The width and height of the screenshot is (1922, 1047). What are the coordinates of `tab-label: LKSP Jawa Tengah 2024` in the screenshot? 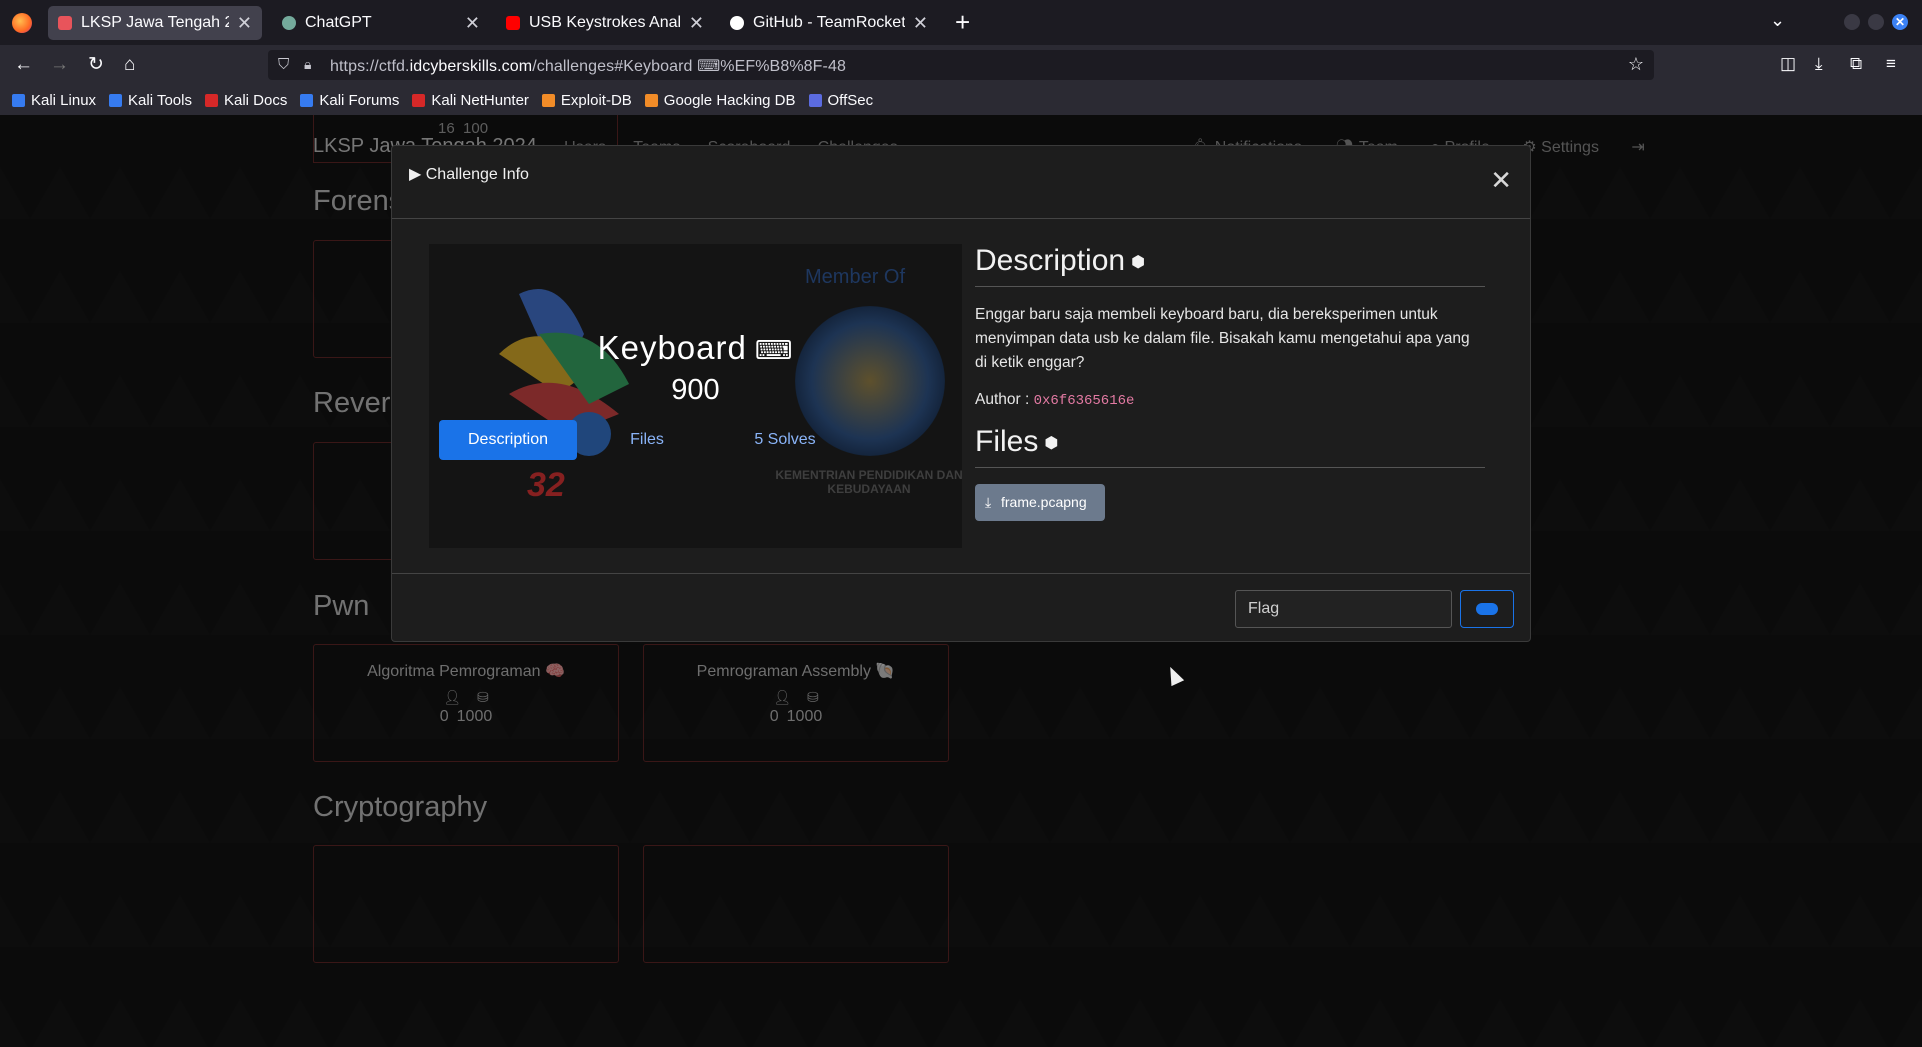 It's located at (155, 22).